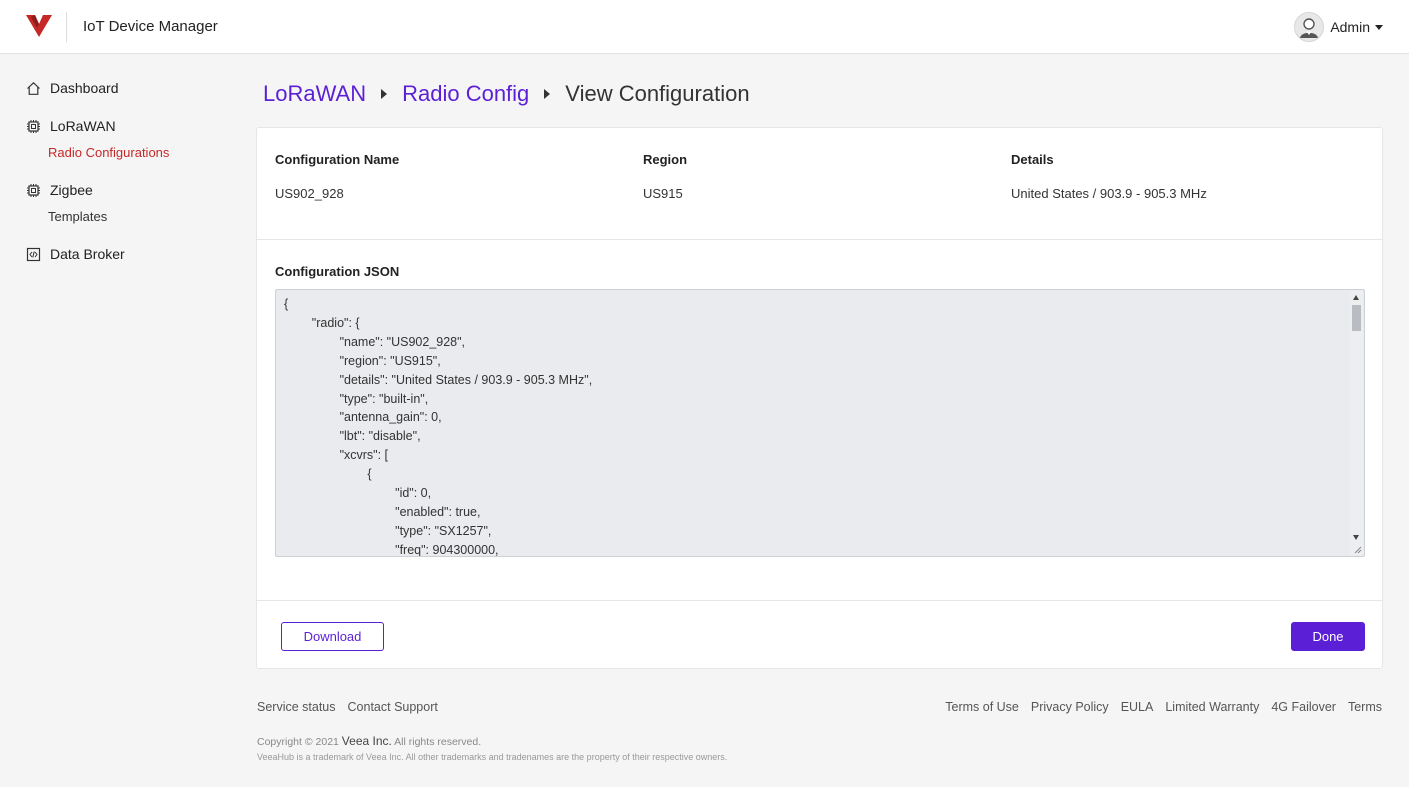 This screenshot has width=1409, height=787. What do you see at coordinates (39, 26) in the screenshot?
I see `veea-logo-icon` at bounding box center [39, 26].